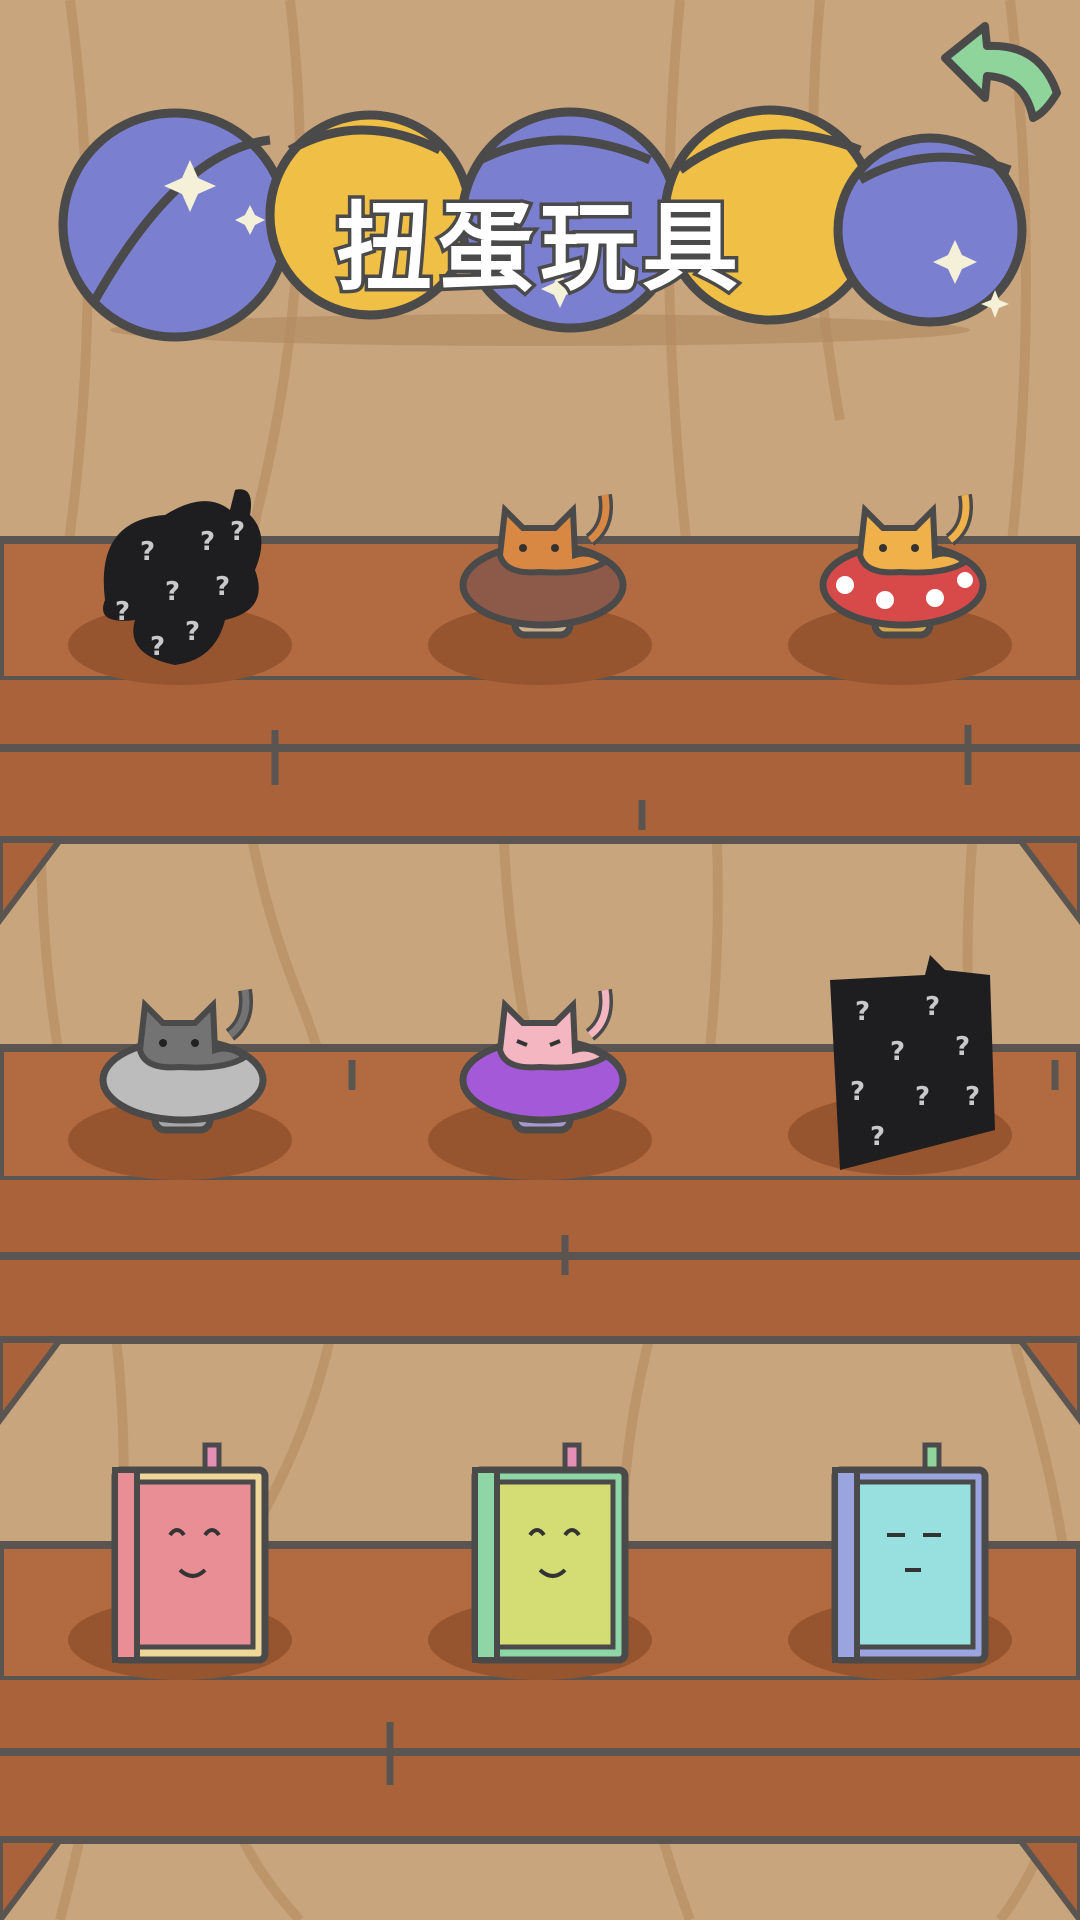 Image resolution: width=1080 pixels, height=1920 pixels. I want to click on sleepy-book-icon, so click(900, 1561).